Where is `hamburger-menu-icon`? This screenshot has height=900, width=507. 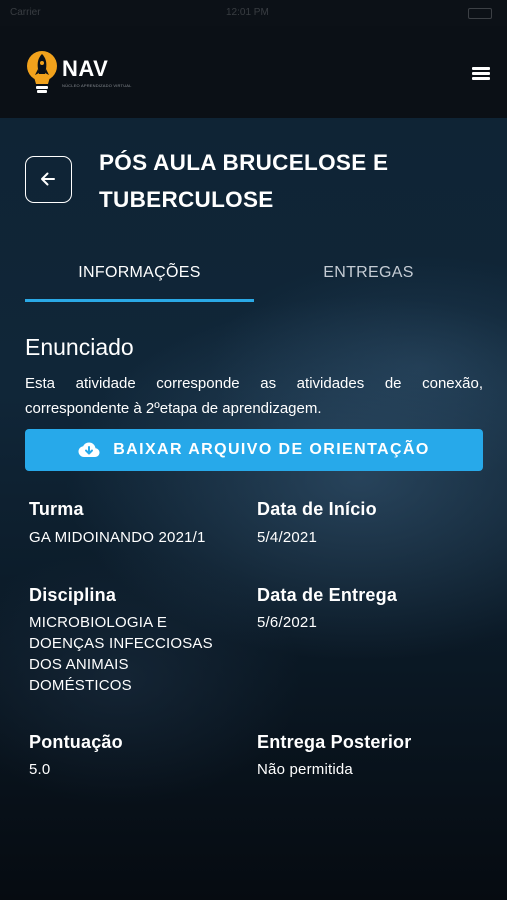 hamburger-menu-icon is located at coordinates (481, 73).